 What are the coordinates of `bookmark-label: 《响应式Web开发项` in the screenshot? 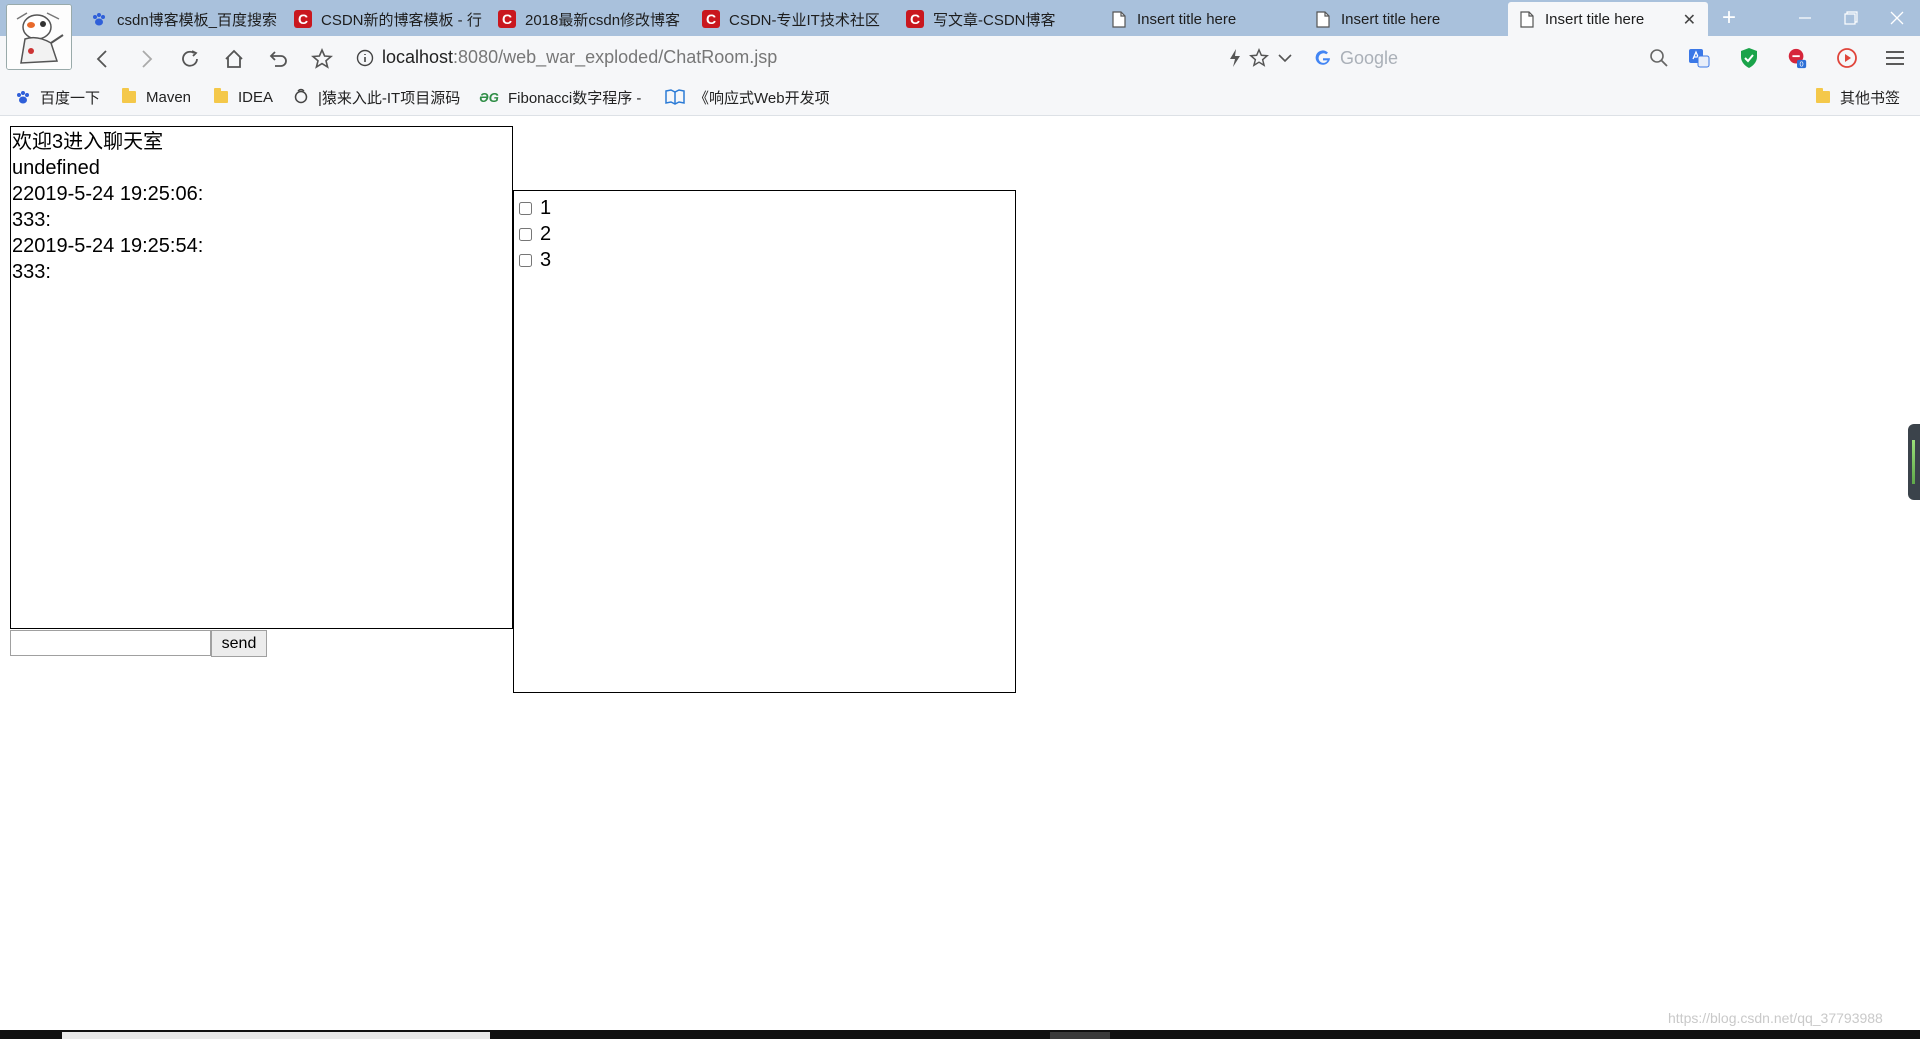 It's located at (762, 98).